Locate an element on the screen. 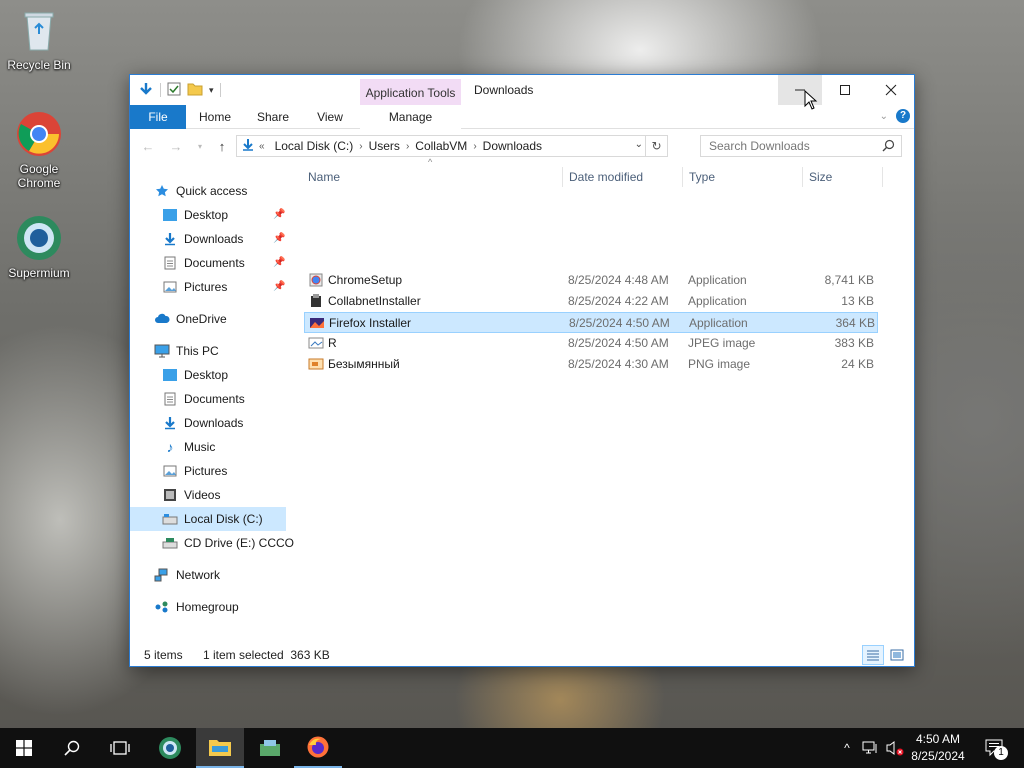  up-button: ↑ is located at coordinates (222, 146).